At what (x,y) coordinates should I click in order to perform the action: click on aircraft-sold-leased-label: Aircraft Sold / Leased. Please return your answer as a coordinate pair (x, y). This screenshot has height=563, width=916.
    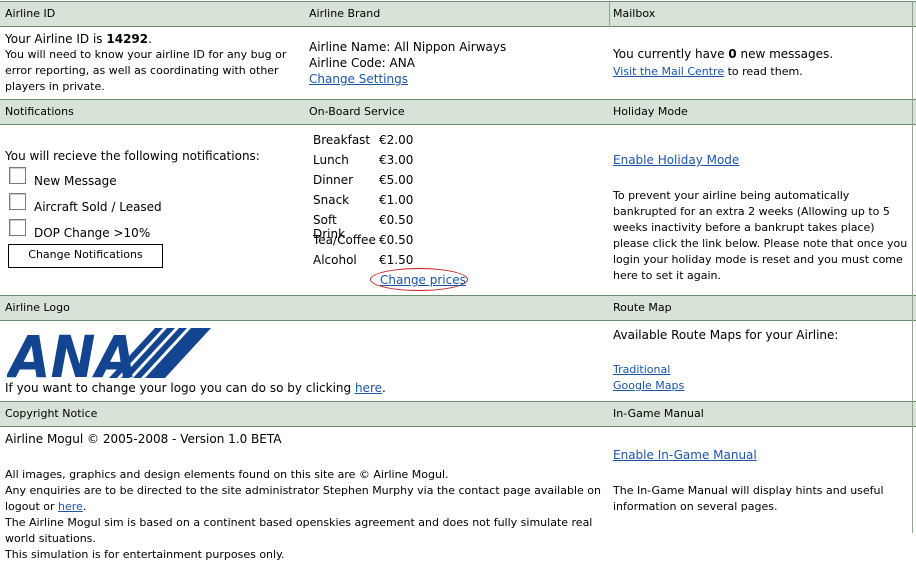
    Looking at the image, I should click on (98, 207).